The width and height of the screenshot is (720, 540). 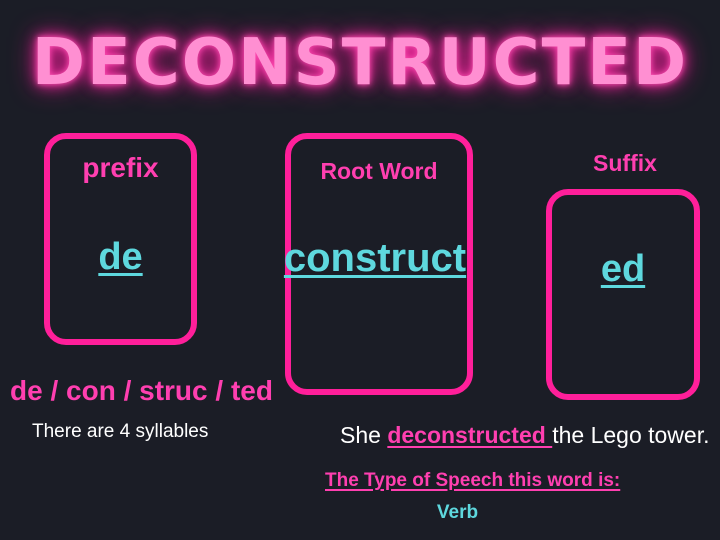 I want to click on syllable-count: There are 4 syllables, so click(x=120, y=431).